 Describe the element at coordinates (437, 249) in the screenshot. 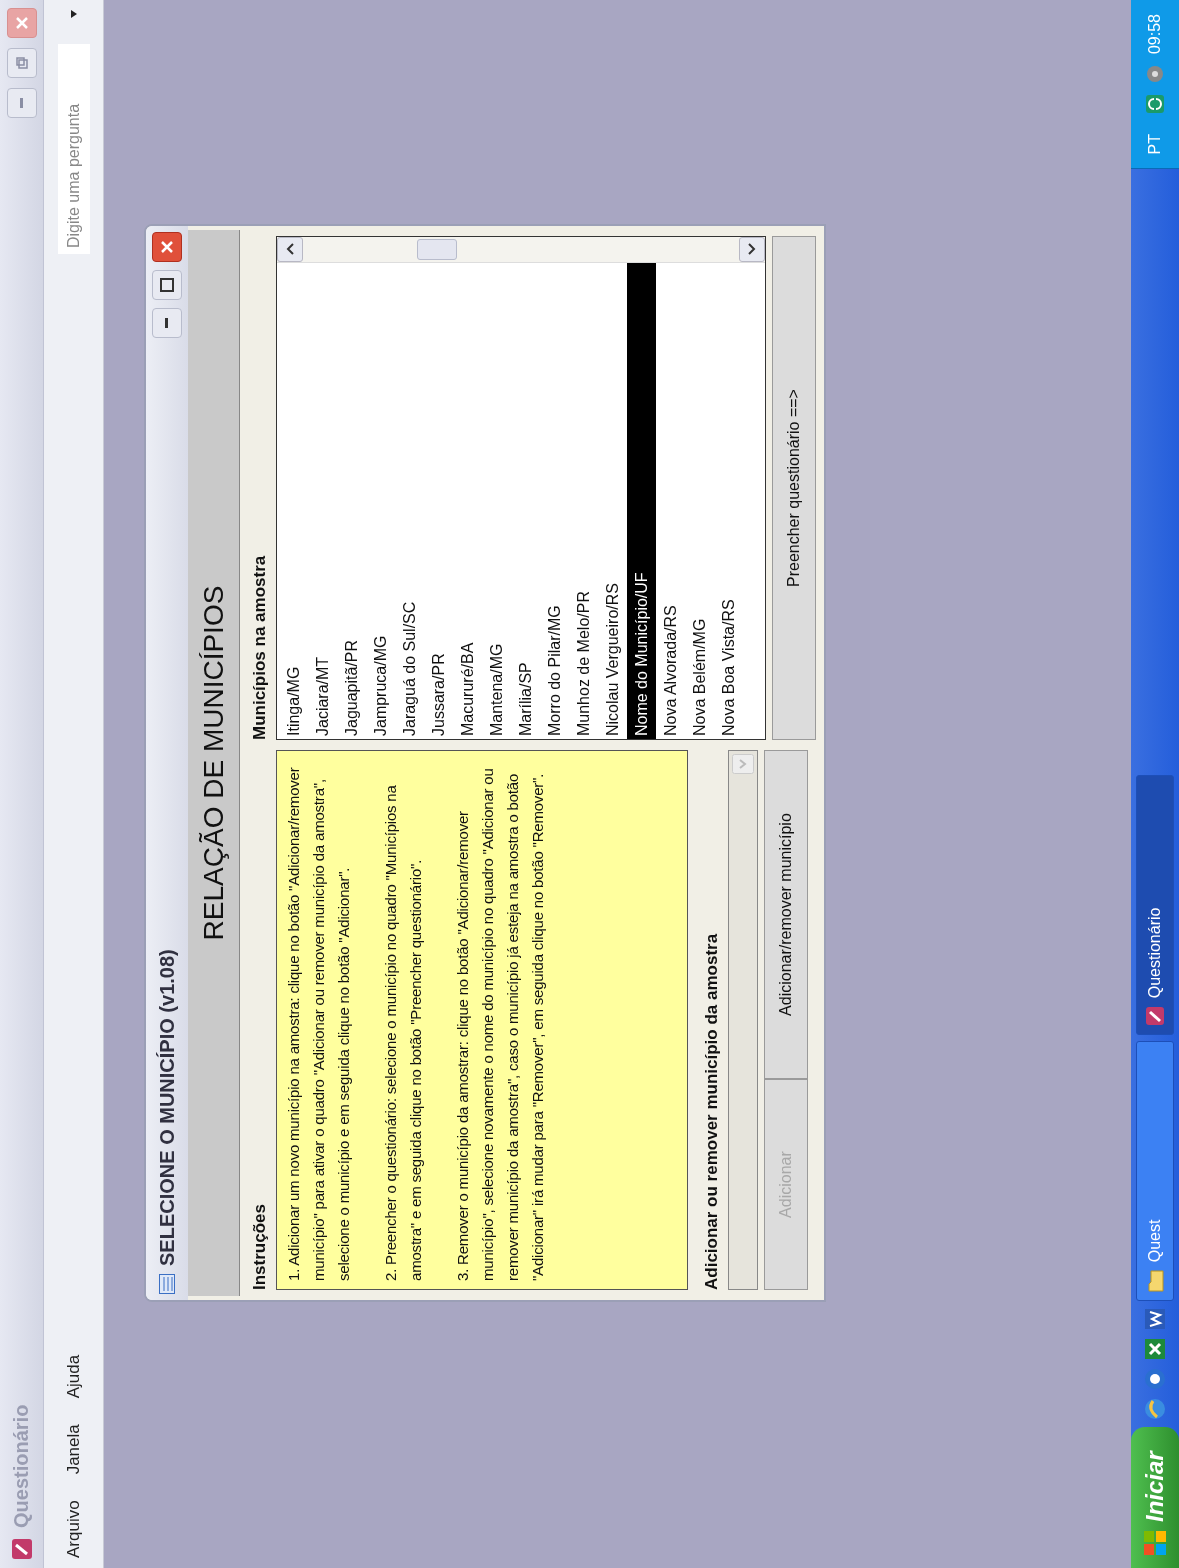

I see `scroll-thumb` at that location.